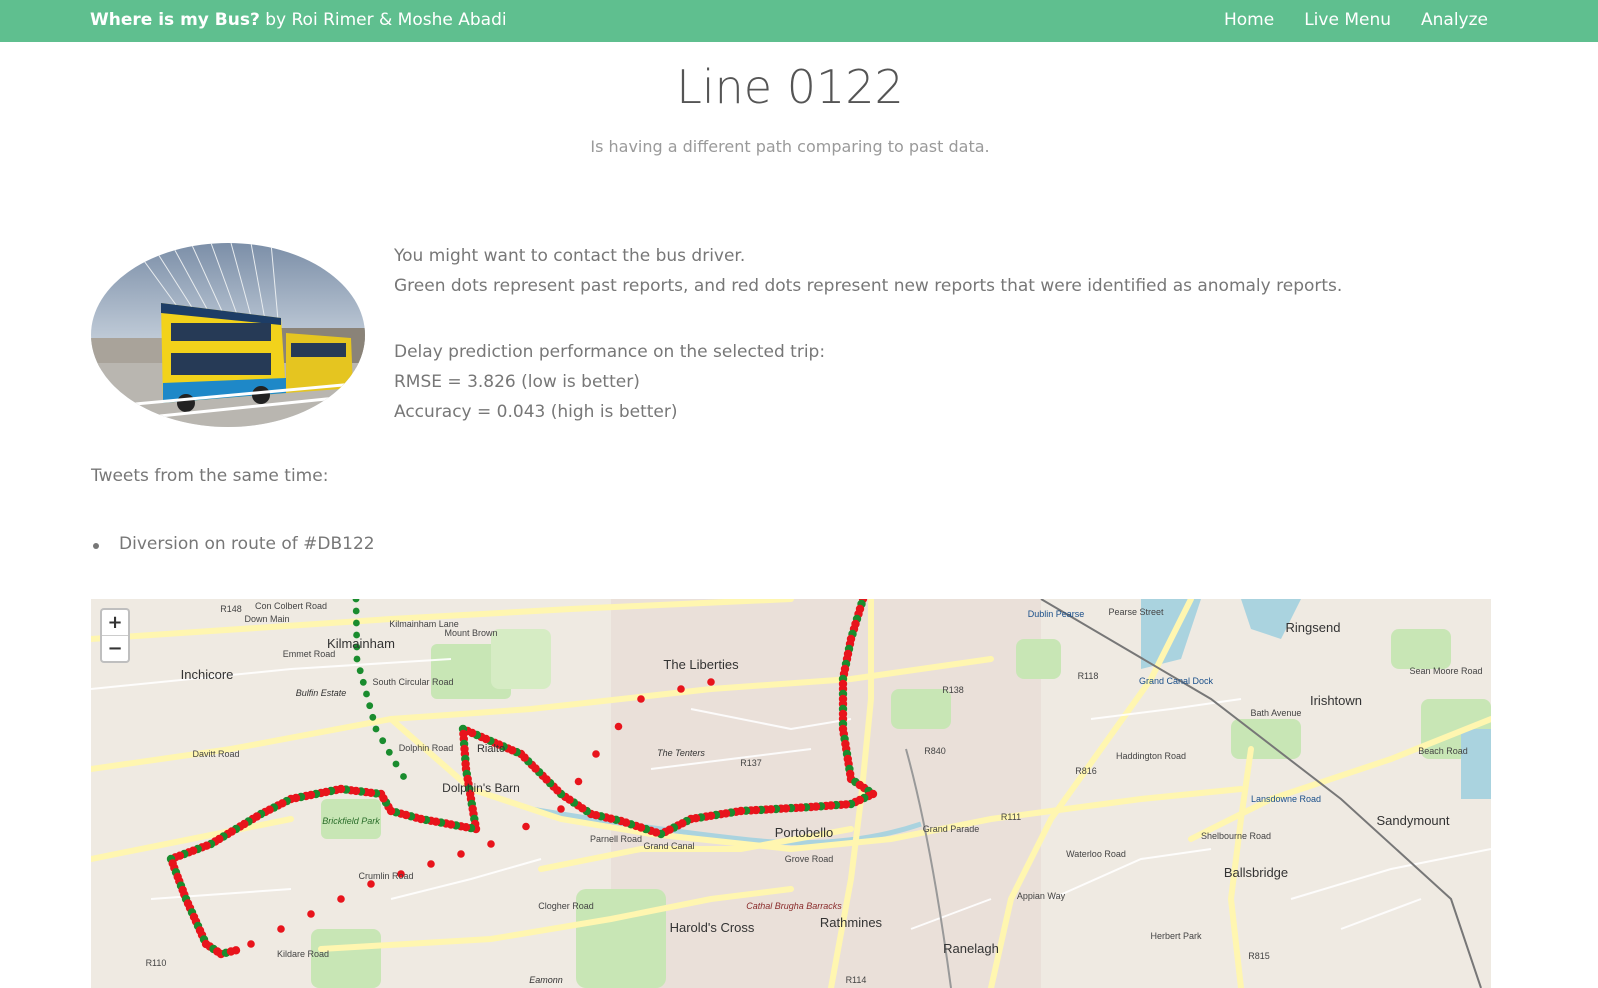 The width and height of the screenshot is (1598, 988). Describe the element at coordinates (1249, 20) in the screenshot. I see `nav-home-link: Home` at that location.